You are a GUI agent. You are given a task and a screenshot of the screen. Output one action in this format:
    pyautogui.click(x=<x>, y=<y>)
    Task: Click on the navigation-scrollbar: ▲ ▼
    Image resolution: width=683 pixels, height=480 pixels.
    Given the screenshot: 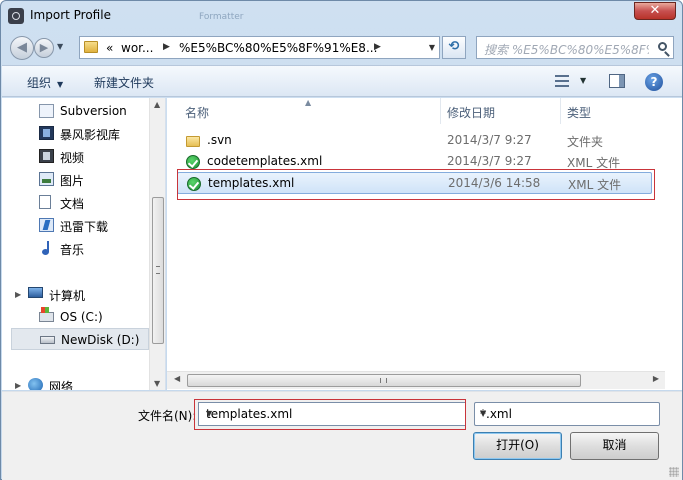 What is the action you would take?
    pyautogui.click(x=157, y=244)
    